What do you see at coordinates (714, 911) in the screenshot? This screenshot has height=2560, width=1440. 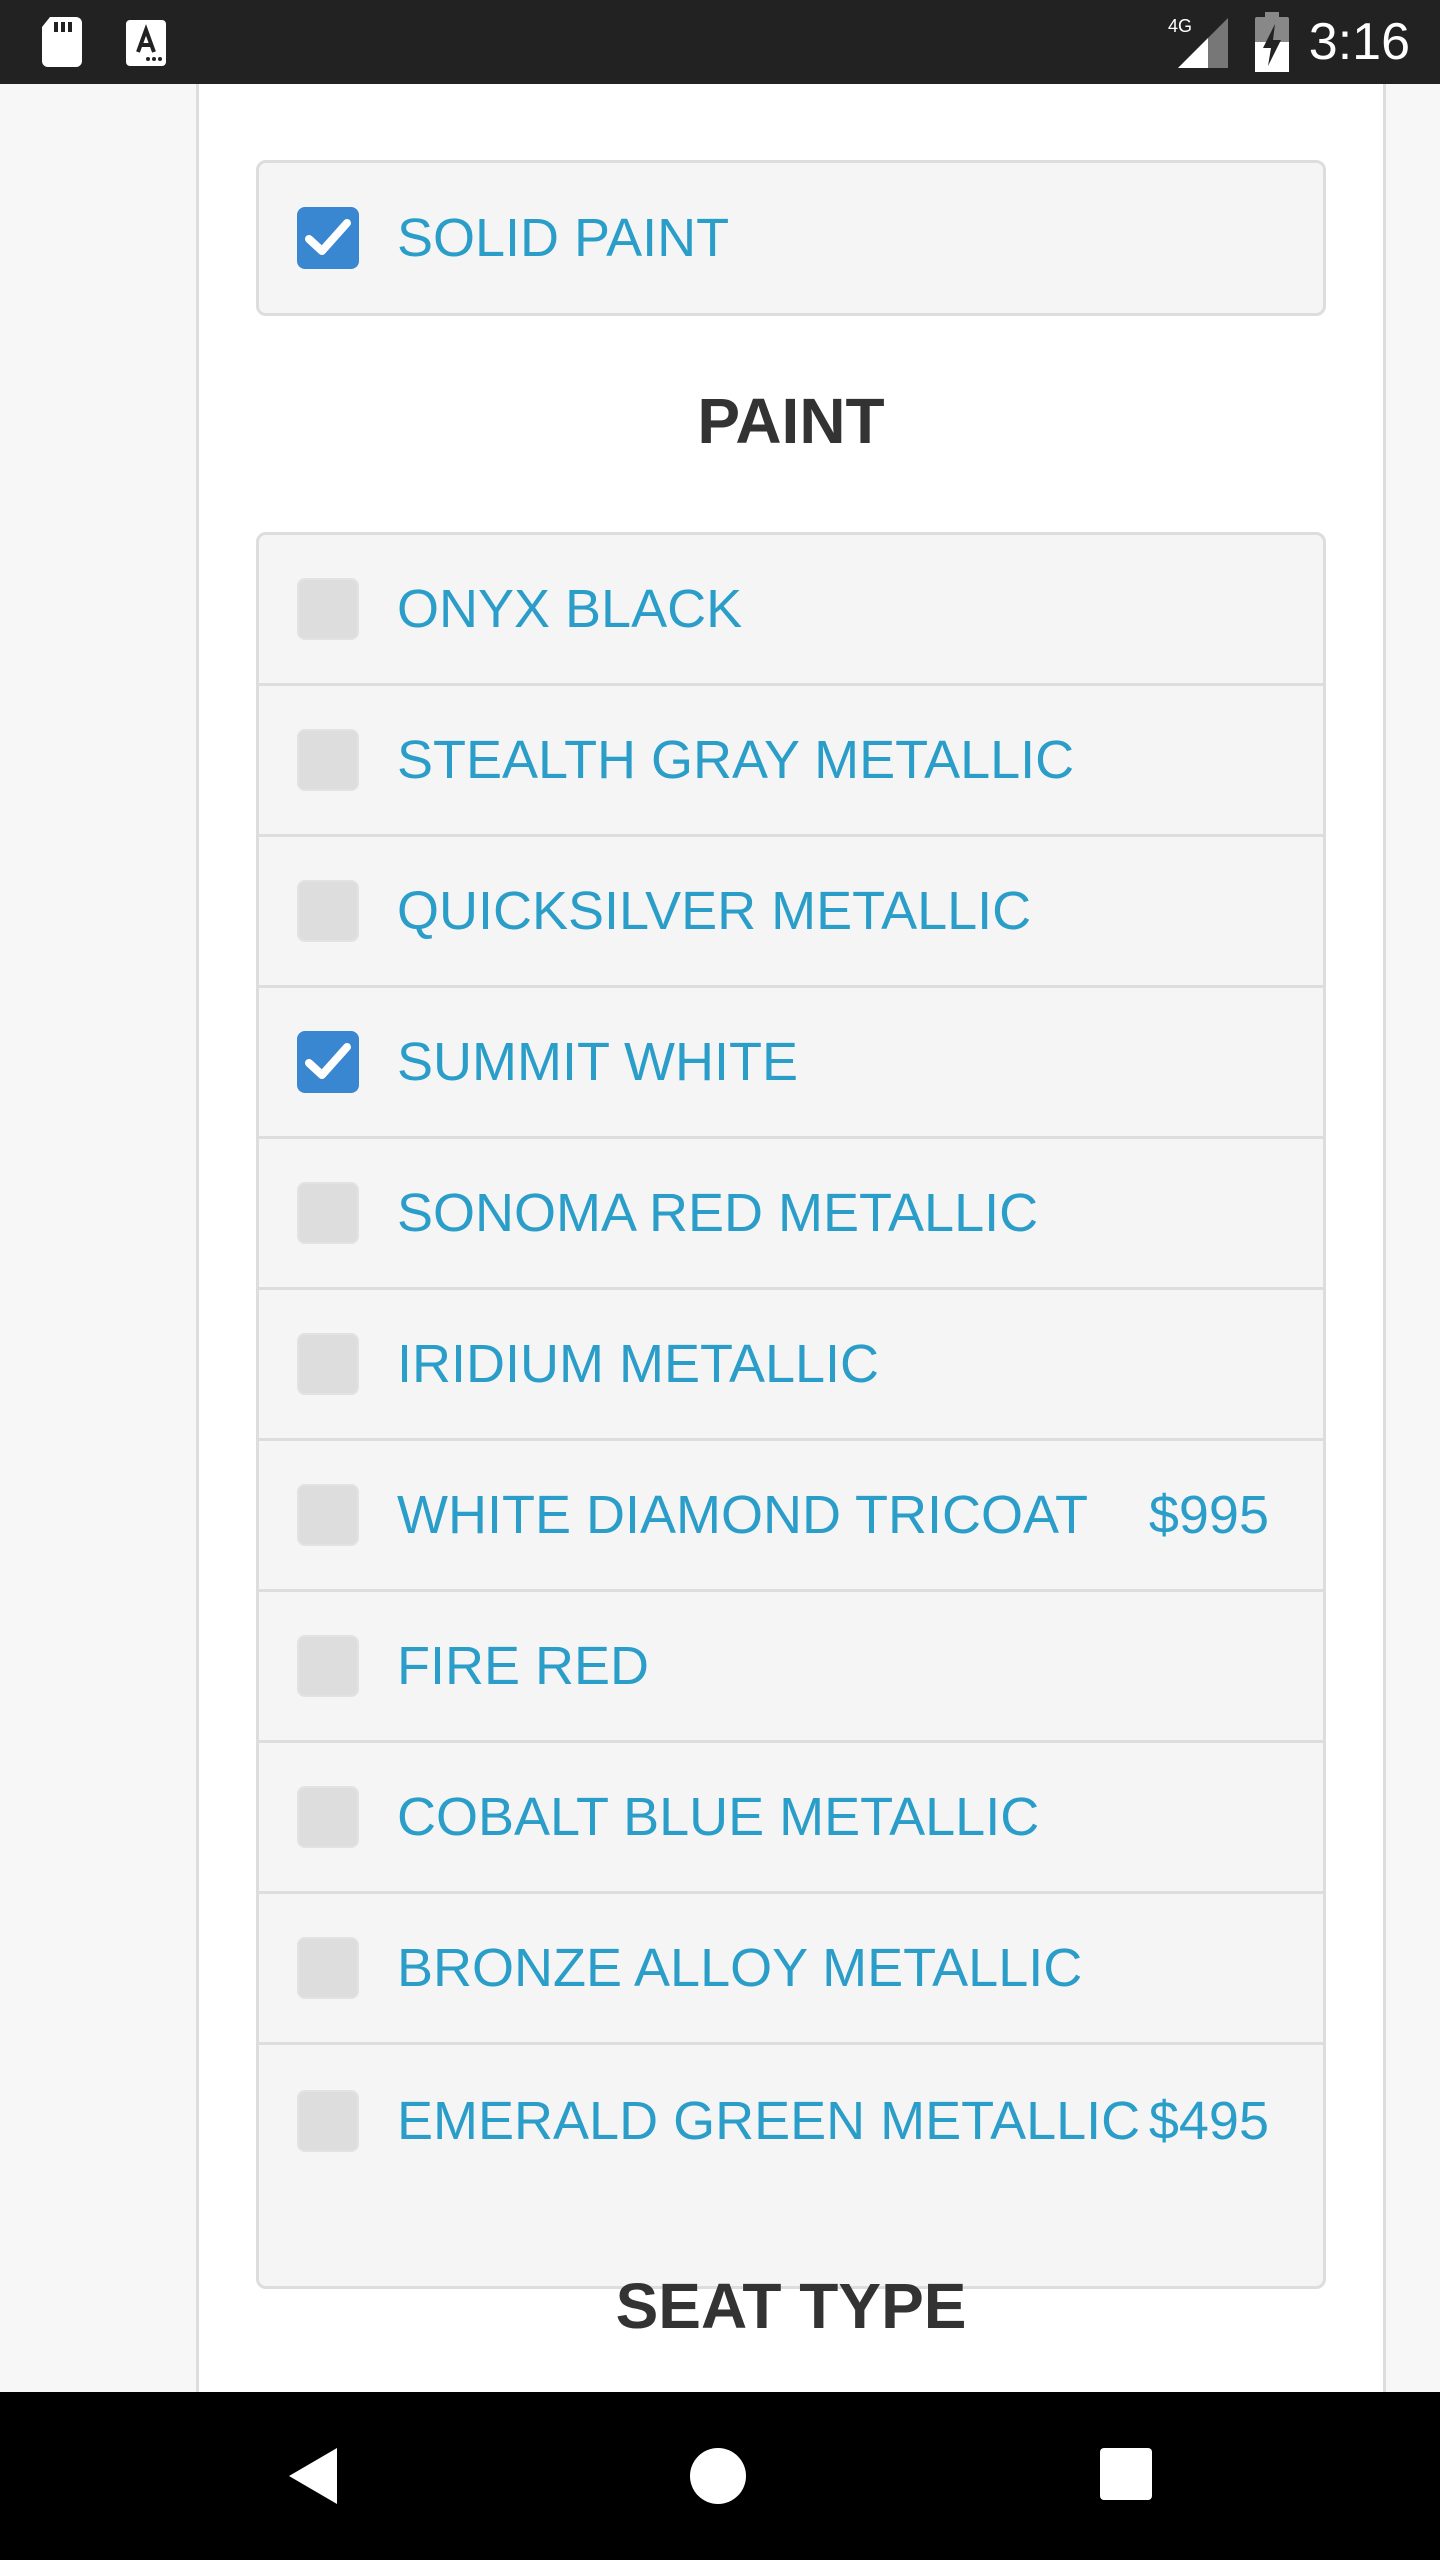 I see `paint-option-label: QUICKSILVER METALLIC` at bounding box center [714, 911].